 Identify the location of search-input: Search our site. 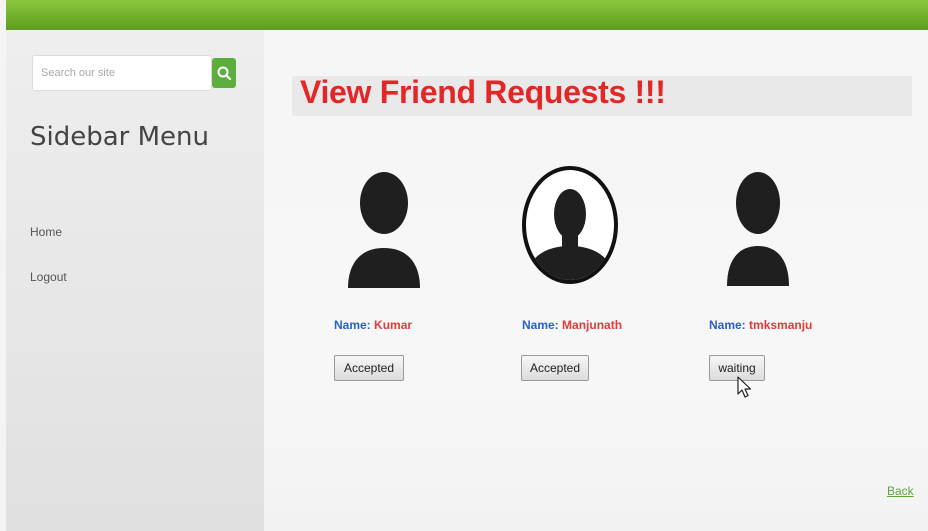
(122, 73).